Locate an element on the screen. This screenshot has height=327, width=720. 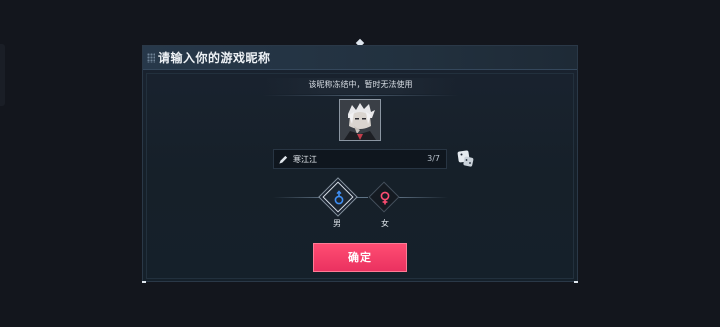
notice-divider is located at coordinates (360, 95).